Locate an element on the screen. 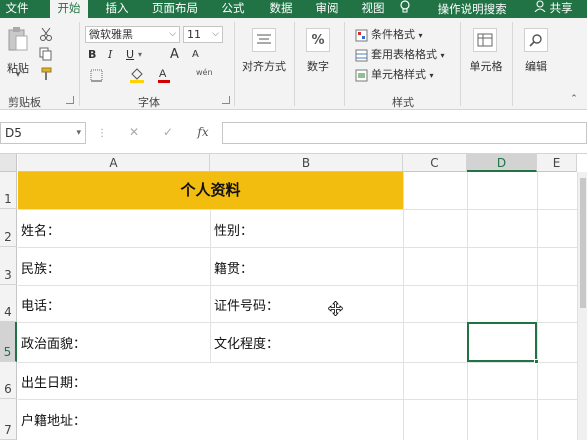 The width and height of the screenshot is (587, 440). cell-styles-button: 单元格样式 ▾ is located at coordinates (402, 75).